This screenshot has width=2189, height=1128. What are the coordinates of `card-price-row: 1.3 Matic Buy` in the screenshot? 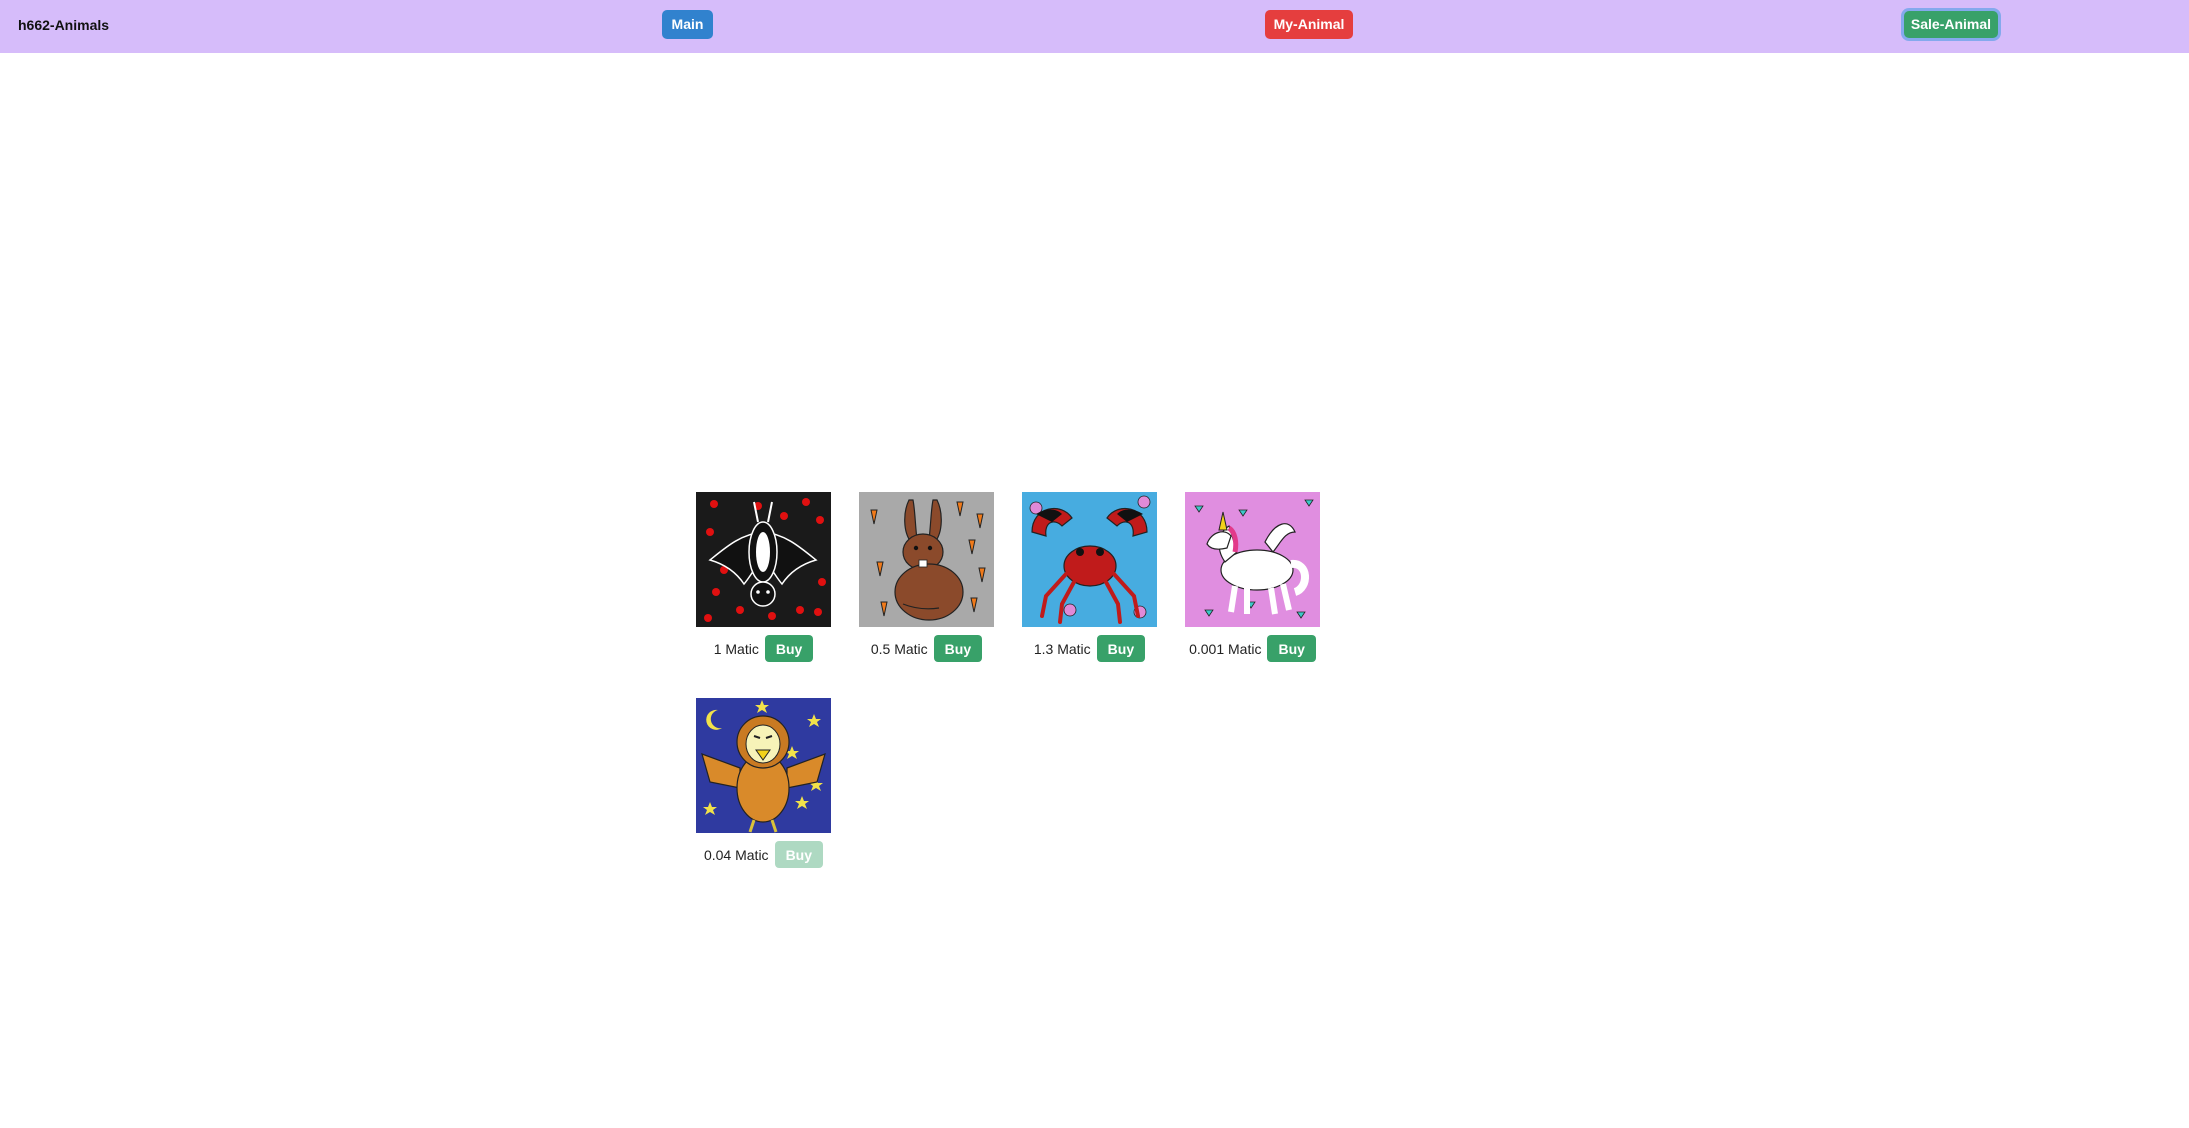 It's located at (1089, 648).